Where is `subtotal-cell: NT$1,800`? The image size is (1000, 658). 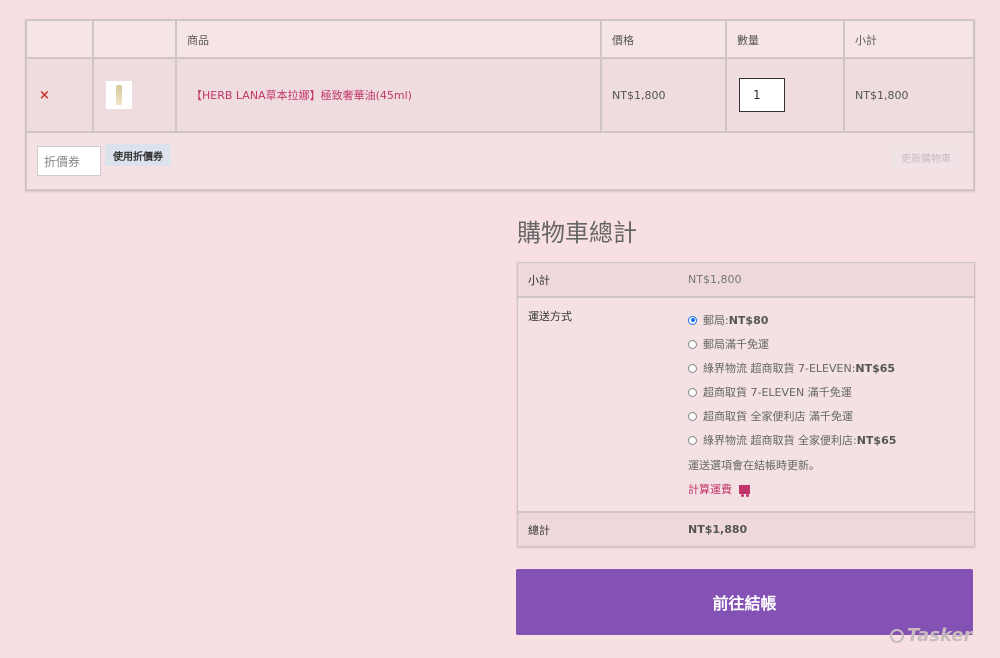 subtotal-cell: NT$1,800 is located at coordinates (907, 95).